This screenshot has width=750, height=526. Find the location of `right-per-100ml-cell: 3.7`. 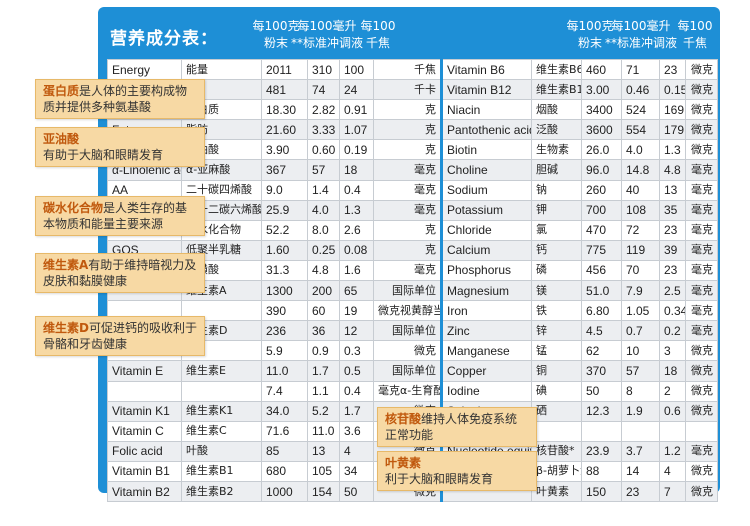

right-per-100ml-cell: 3.7 is located at coordinates (640, 451).